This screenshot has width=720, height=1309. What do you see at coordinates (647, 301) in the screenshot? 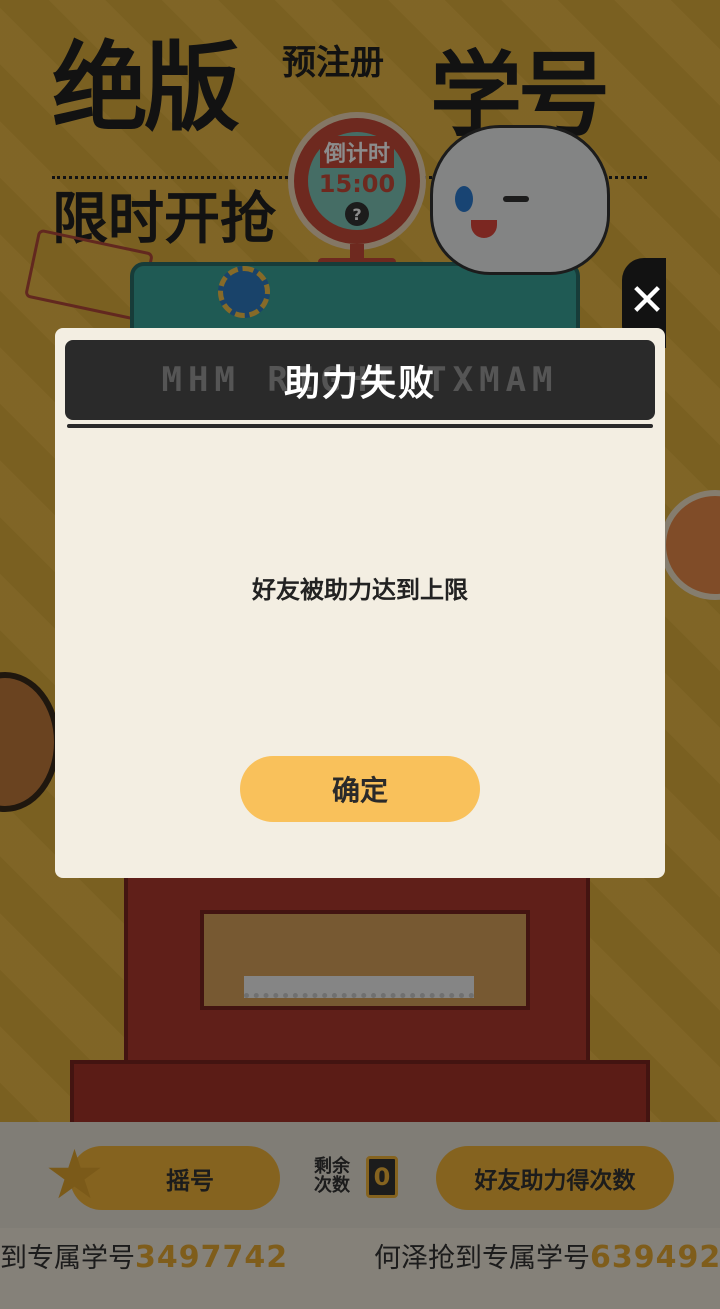
I see `close-icon: ✕` at bounding box center [647, 301].